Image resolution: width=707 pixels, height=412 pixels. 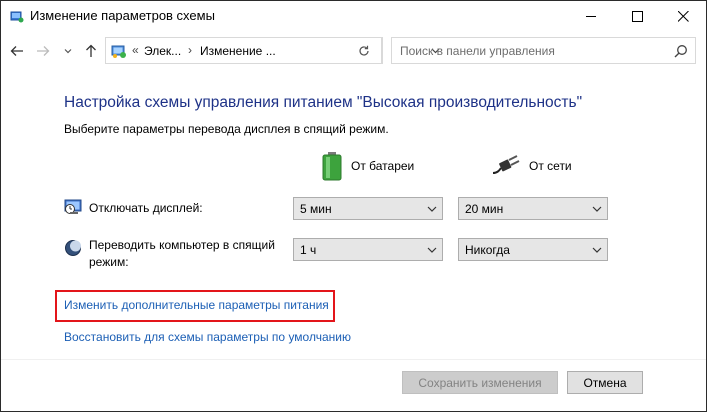 What do you see at coordinates (368, 208) in the screenshot?
I see `display-battery-select: 5 мин` at bounding box center [368, 208].